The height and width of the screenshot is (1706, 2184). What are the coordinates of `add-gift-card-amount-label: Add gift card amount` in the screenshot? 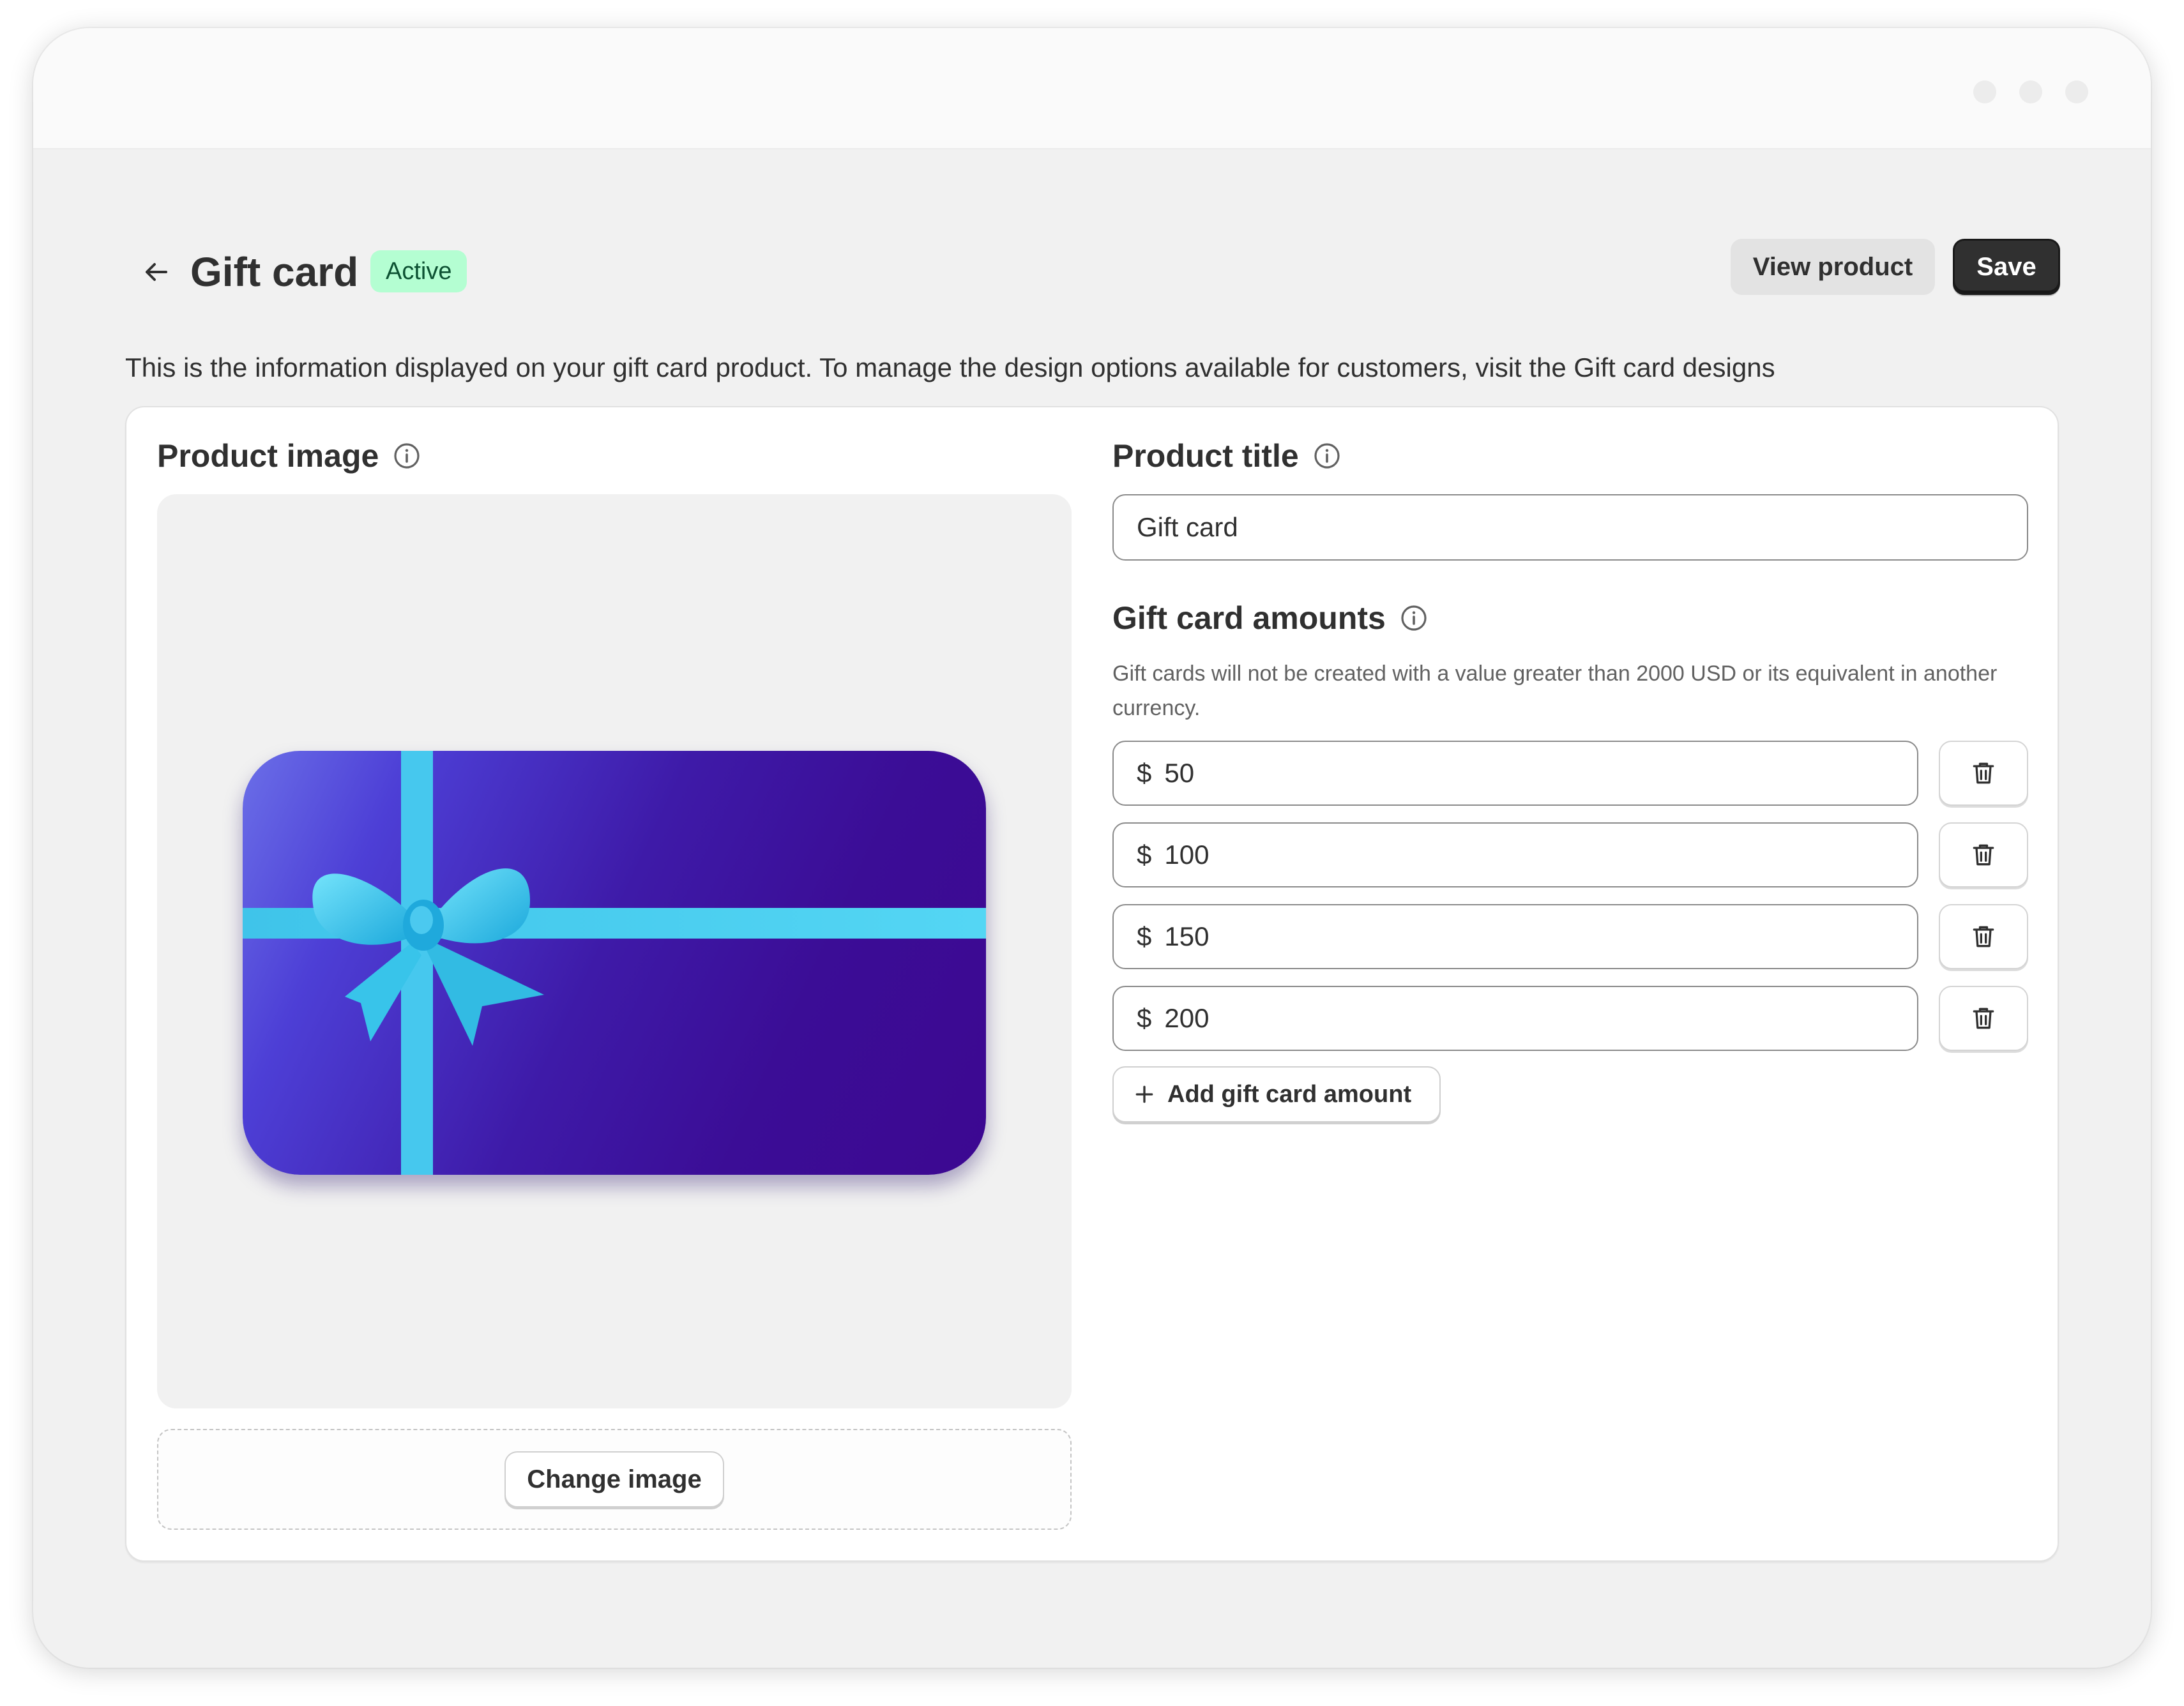 It's located at (1289, 1094).